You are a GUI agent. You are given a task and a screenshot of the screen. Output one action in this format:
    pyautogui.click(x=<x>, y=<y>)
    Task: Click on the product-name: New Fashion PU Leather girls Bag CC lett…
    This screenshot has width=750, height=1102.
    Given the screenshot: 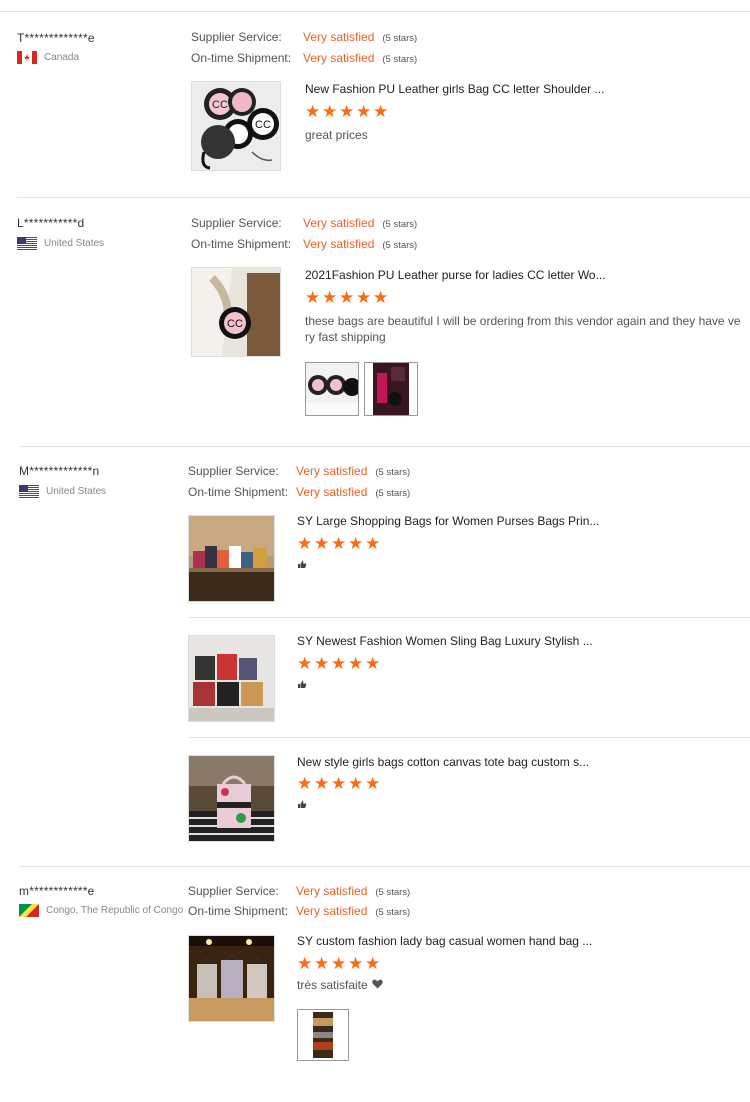 What is the action you would take?
    pyautogui.click(x=454, y=89)
    